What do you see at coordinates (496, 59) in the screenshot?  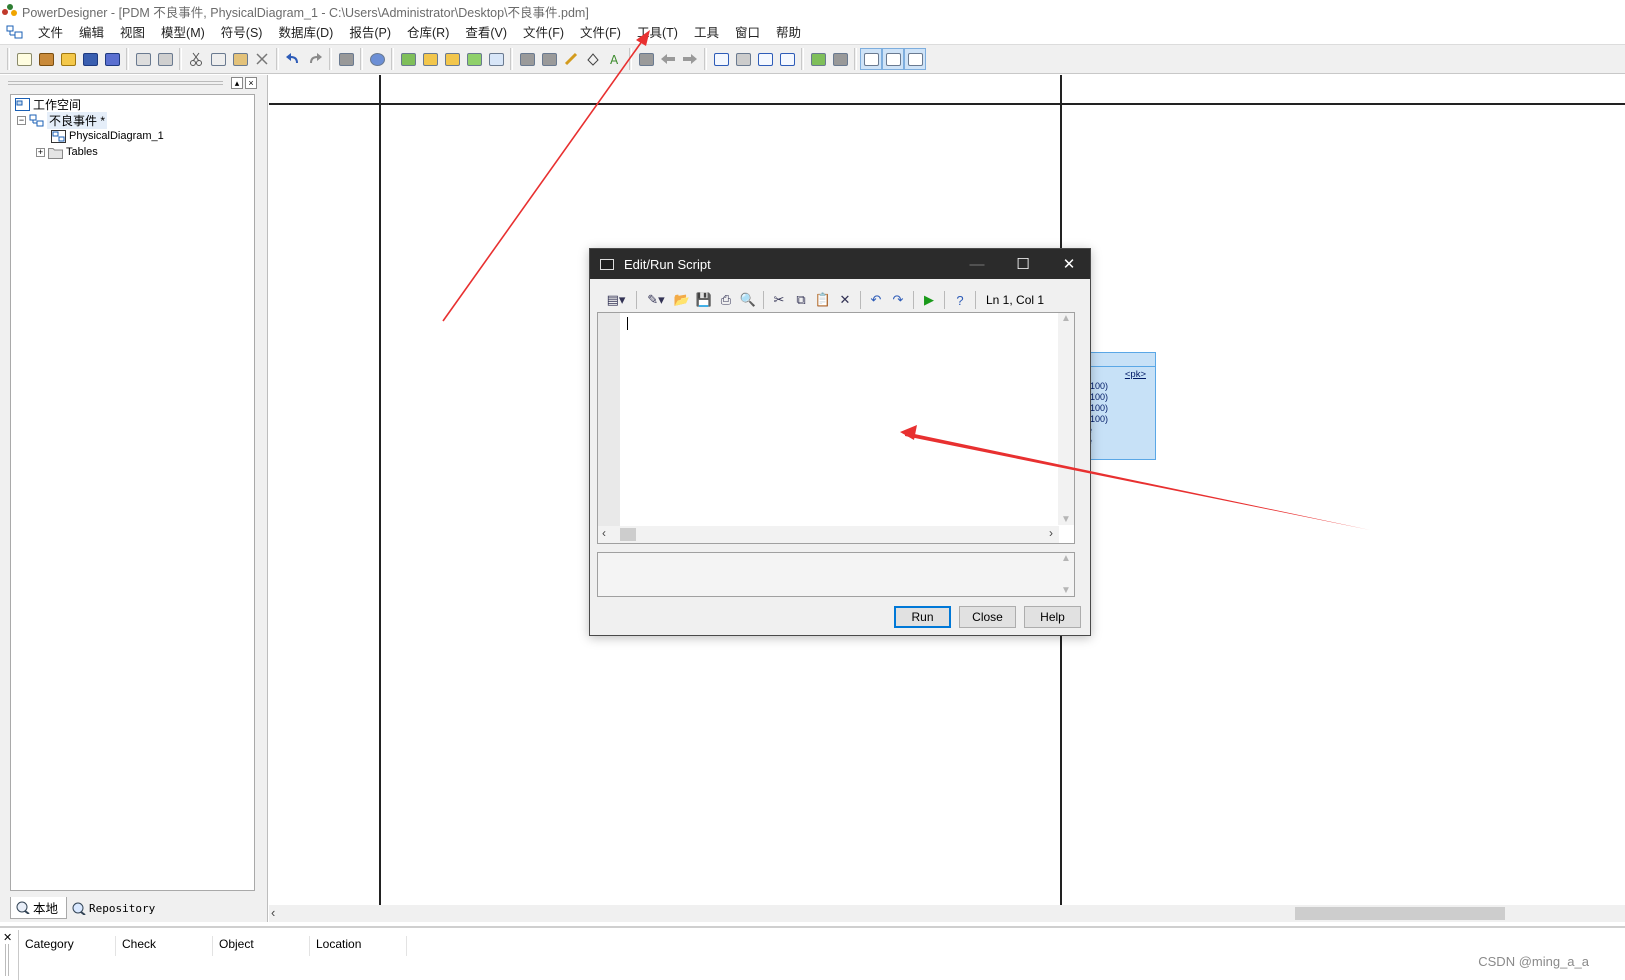 I see `impact-icon` at bounding box center [496, 59].